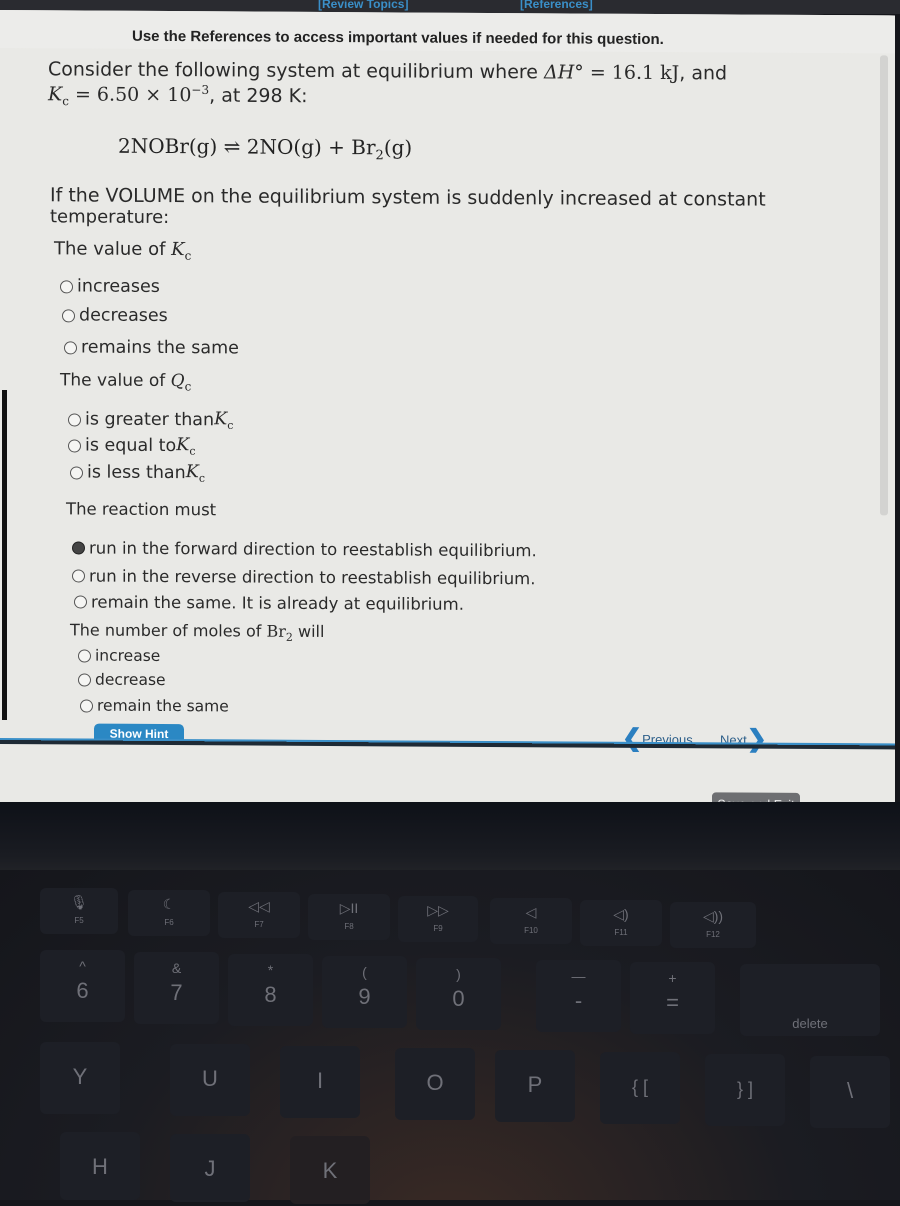 The image size is (900, 1206). What do you see at coordinates (621, 914) in the screenshot?
I see `volume-down-icon: ◁)` at bounding box center [621, 914].